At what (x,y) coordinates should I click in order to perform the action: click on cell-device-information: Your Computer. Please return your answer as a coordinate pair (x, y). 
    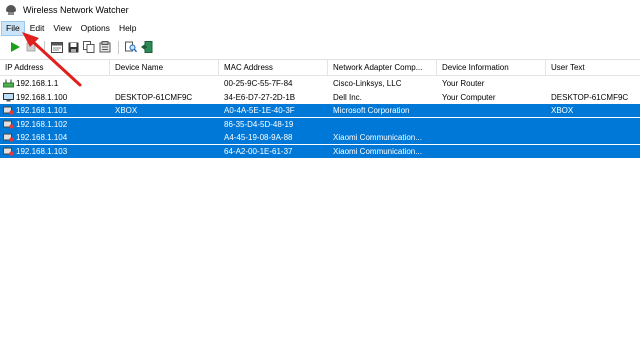
    Looking at the image, I should click on (491, 97).